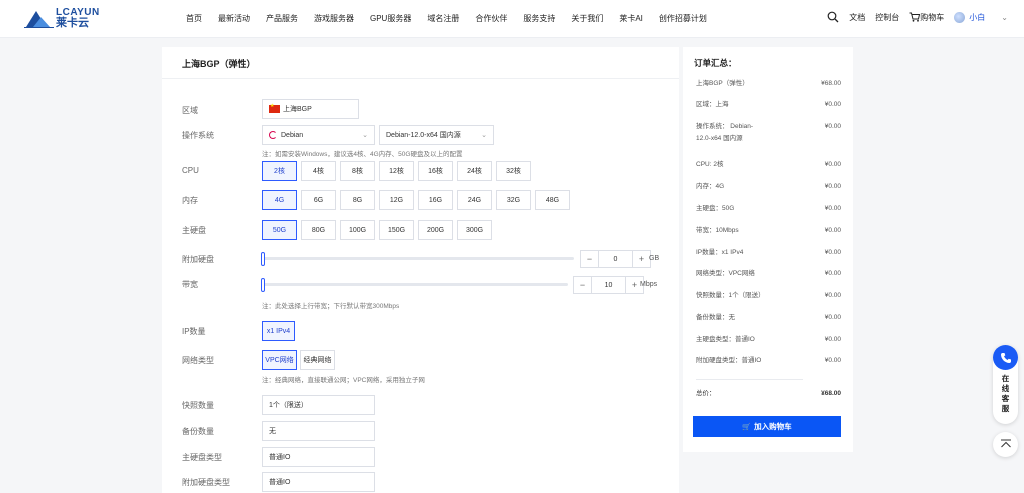  What do you see at coordinates (960, 17) in the screenshot?
I see `avatar` at bounding box center [960, 17].